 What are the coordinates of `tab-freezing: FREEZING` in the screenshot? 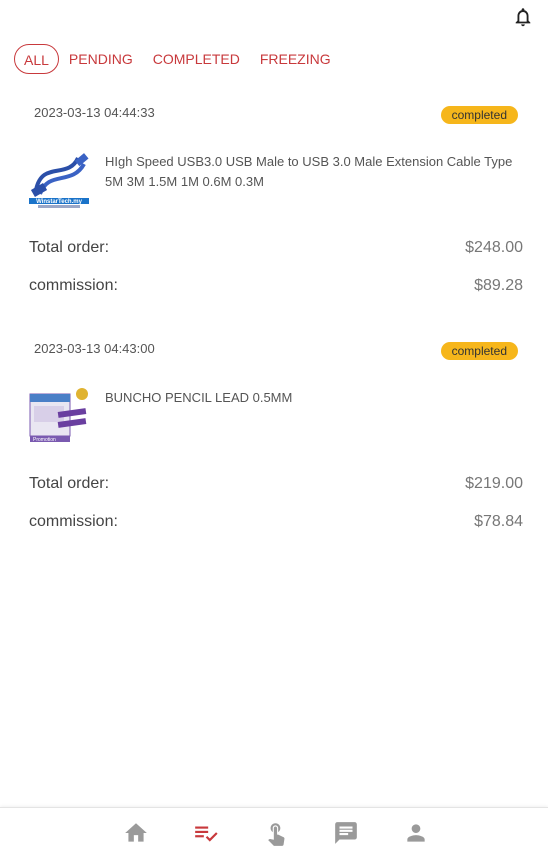 It's located at (295, 59).